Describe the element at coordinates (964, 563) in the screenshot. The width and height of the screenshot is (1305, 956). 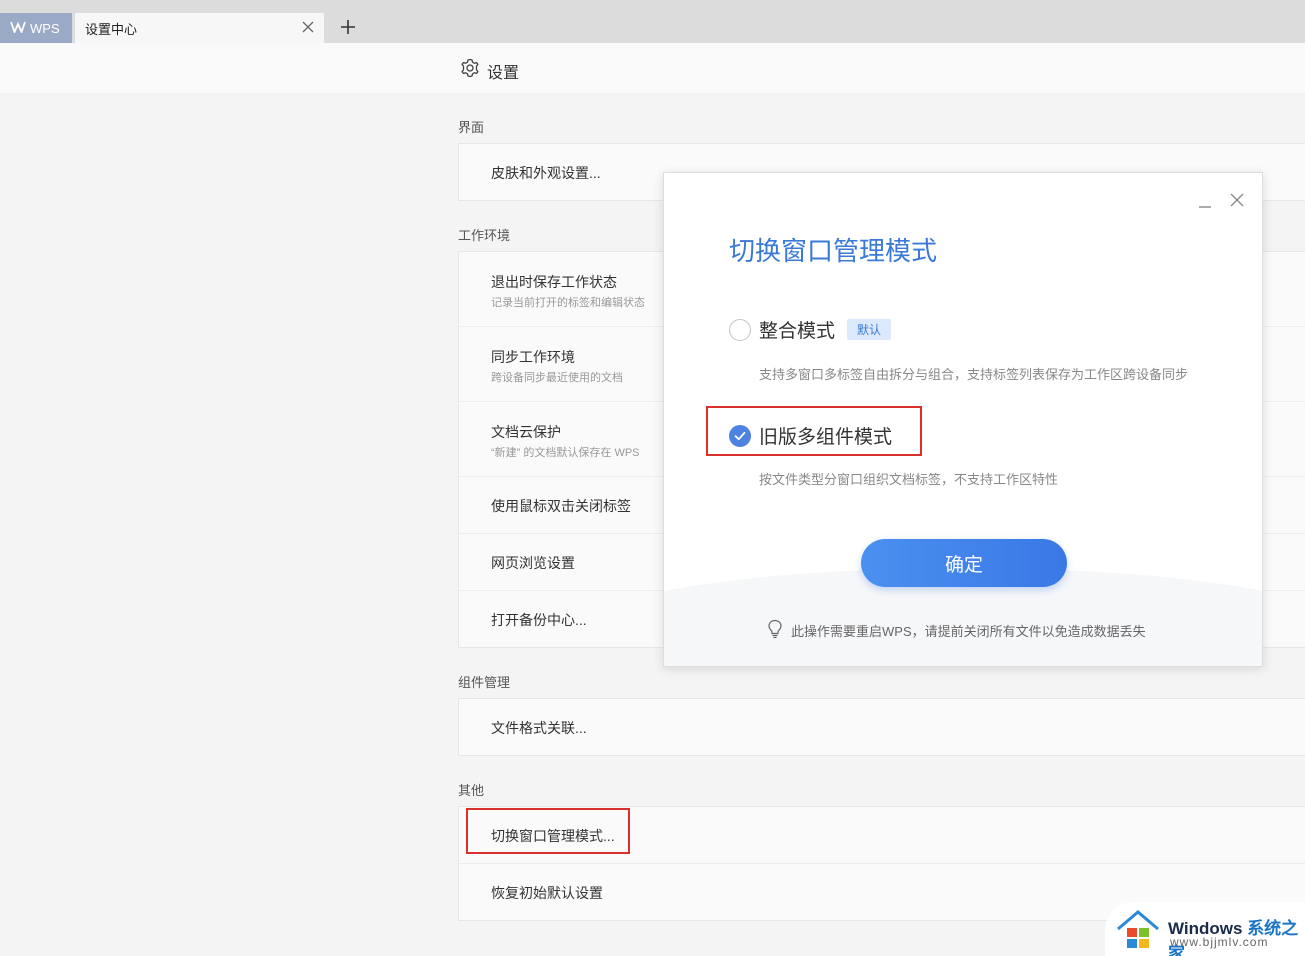
I see `confirm-button: 确定` at that location.